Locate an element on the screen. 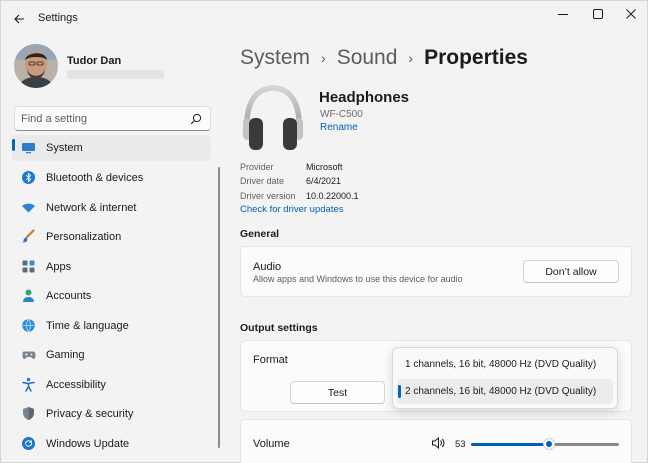  minimize-button is located at coordinates (563, 14).